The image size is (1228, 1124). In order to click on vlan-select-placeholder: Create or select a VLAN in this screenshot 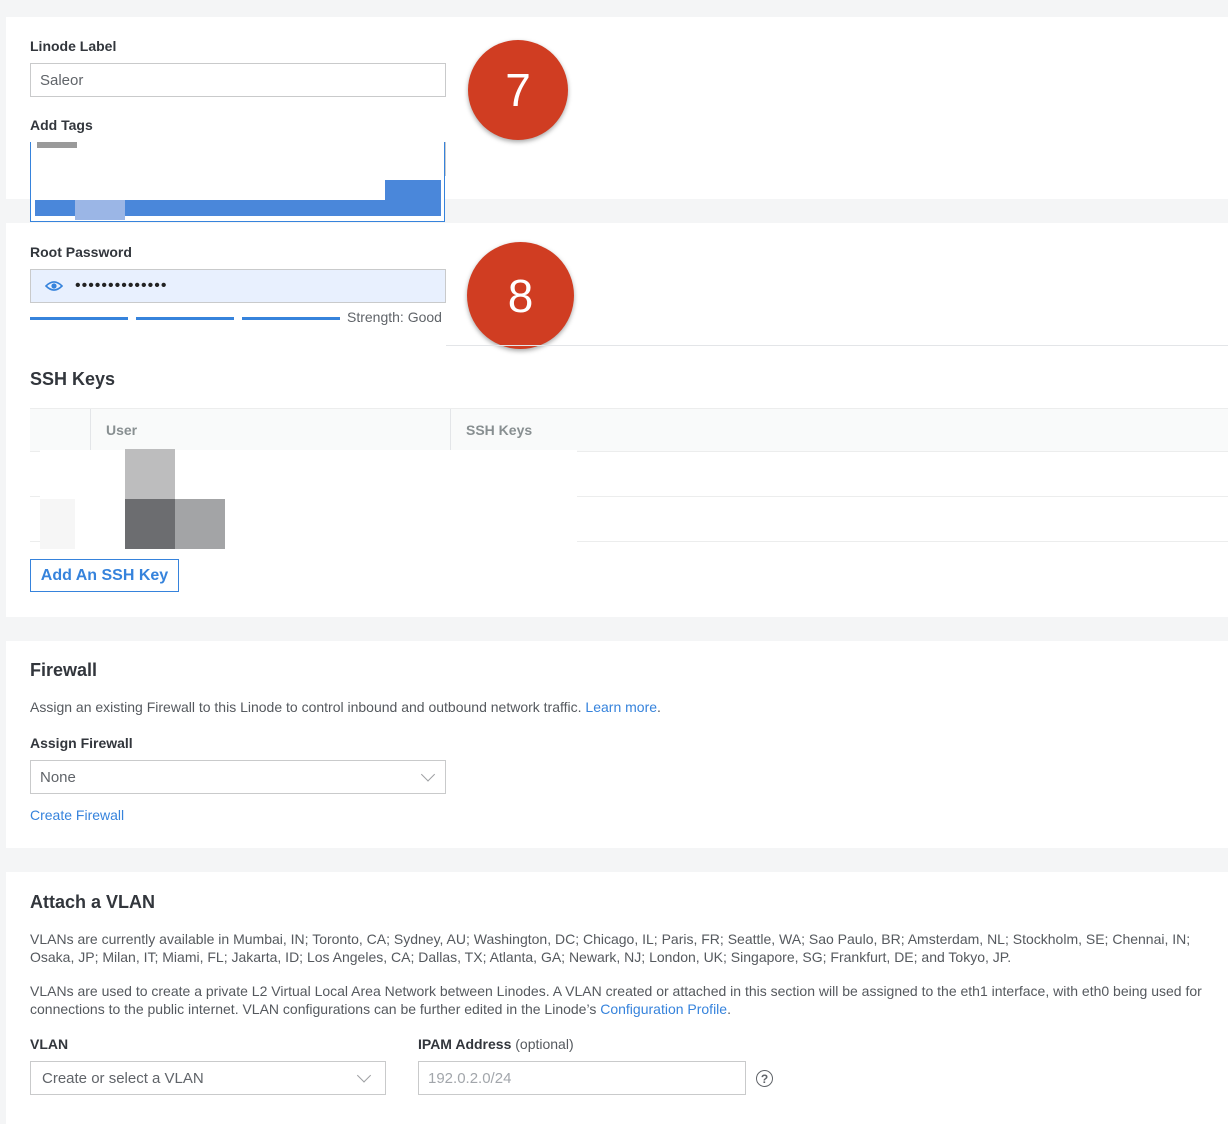, I will do `click(123, 1078)`.